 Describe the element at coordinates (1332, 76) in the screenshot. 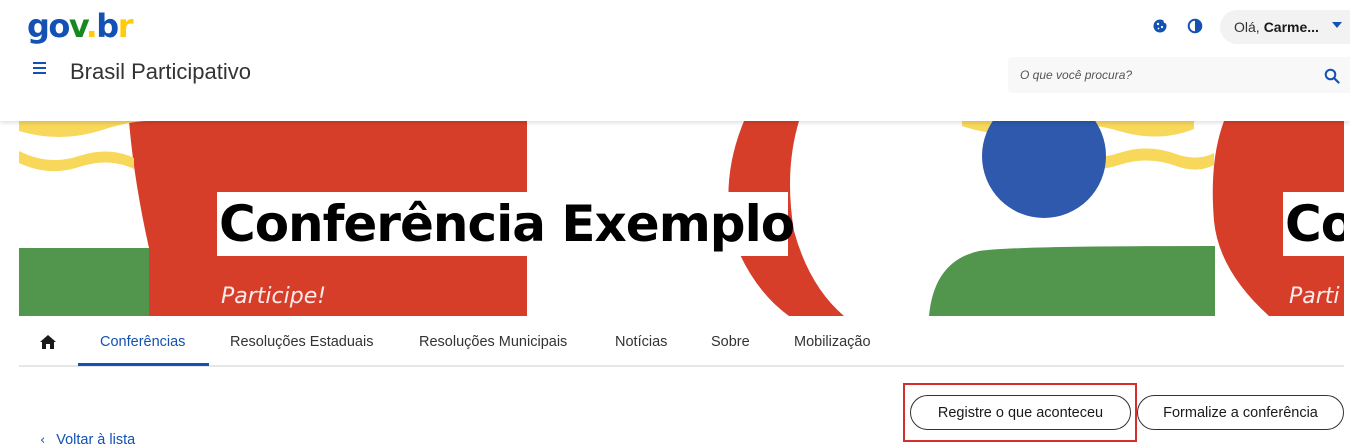

I see `search-icon` at that location.